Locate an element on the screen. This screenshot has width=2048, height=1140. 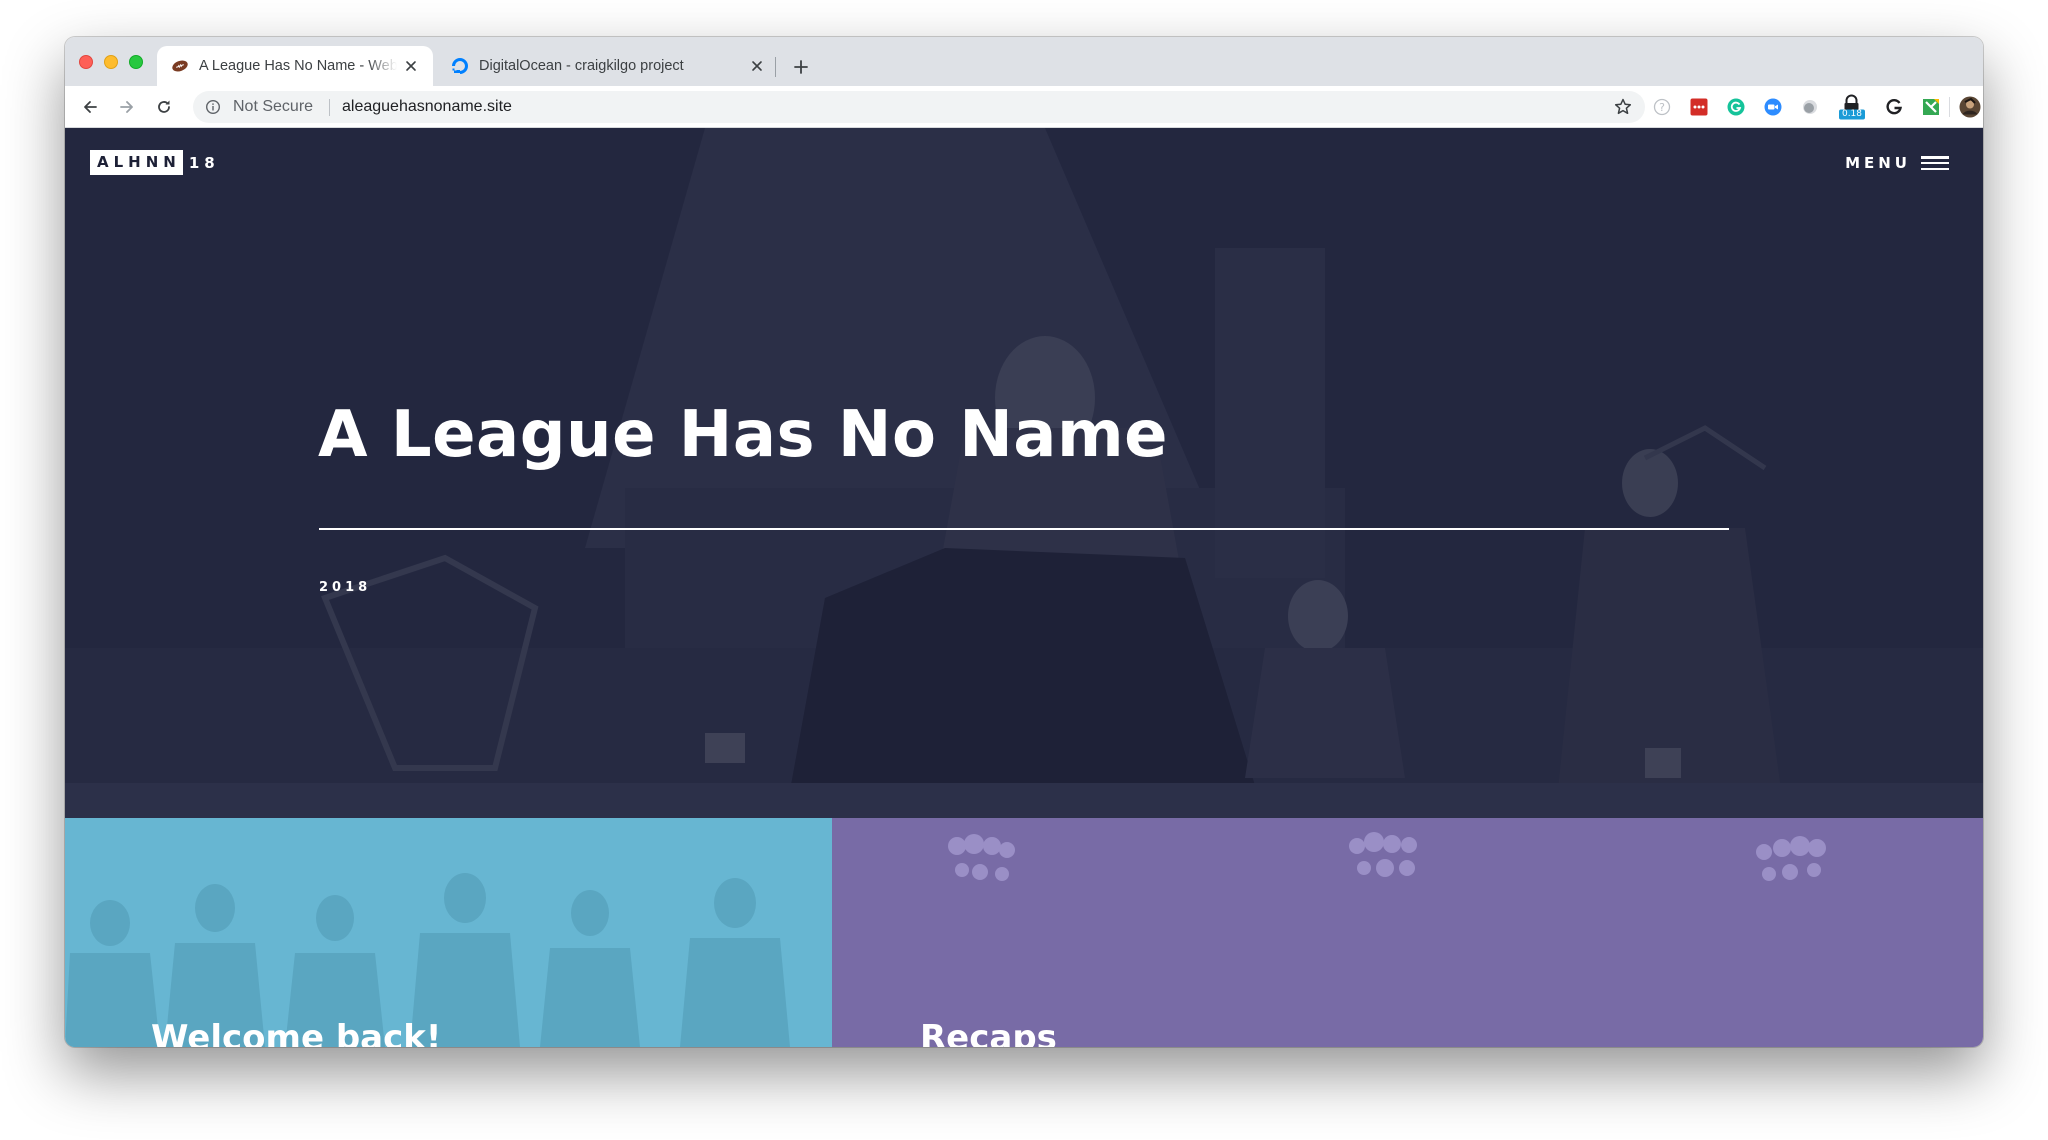
welcome-tile: Welcome back! is located at coordinates (448, 932).